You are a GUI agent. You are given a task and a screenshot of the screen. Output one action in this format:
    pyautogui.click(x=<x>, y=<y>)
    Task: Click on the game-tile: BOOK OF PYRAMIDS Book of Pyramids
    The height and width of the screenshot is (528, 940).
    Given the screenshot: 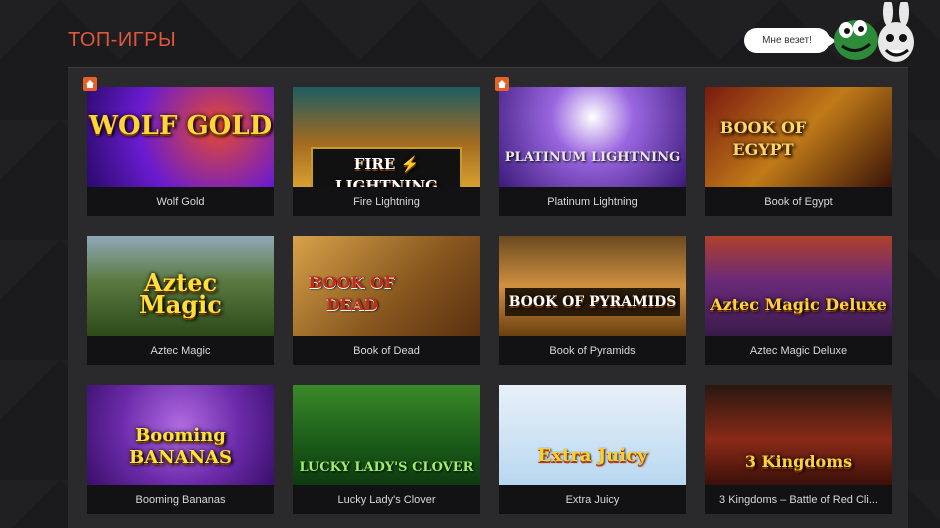 What is the action you would take?
    pyautogui.click(x=592, y=300)
    